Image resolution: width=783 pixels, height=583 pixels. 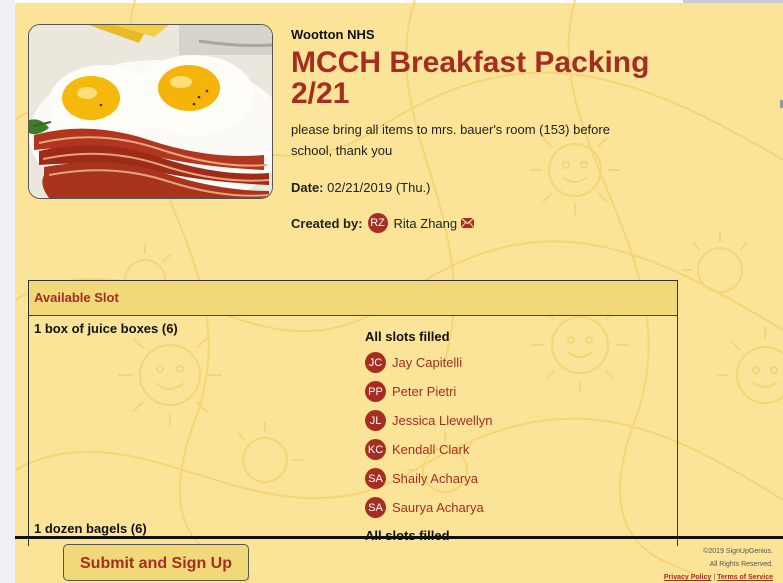 What do you see at coordinates (741, 564) in the screenshot?
I see `rights-reserved: All Rights Reserved.` at bounding box center [741, 564].